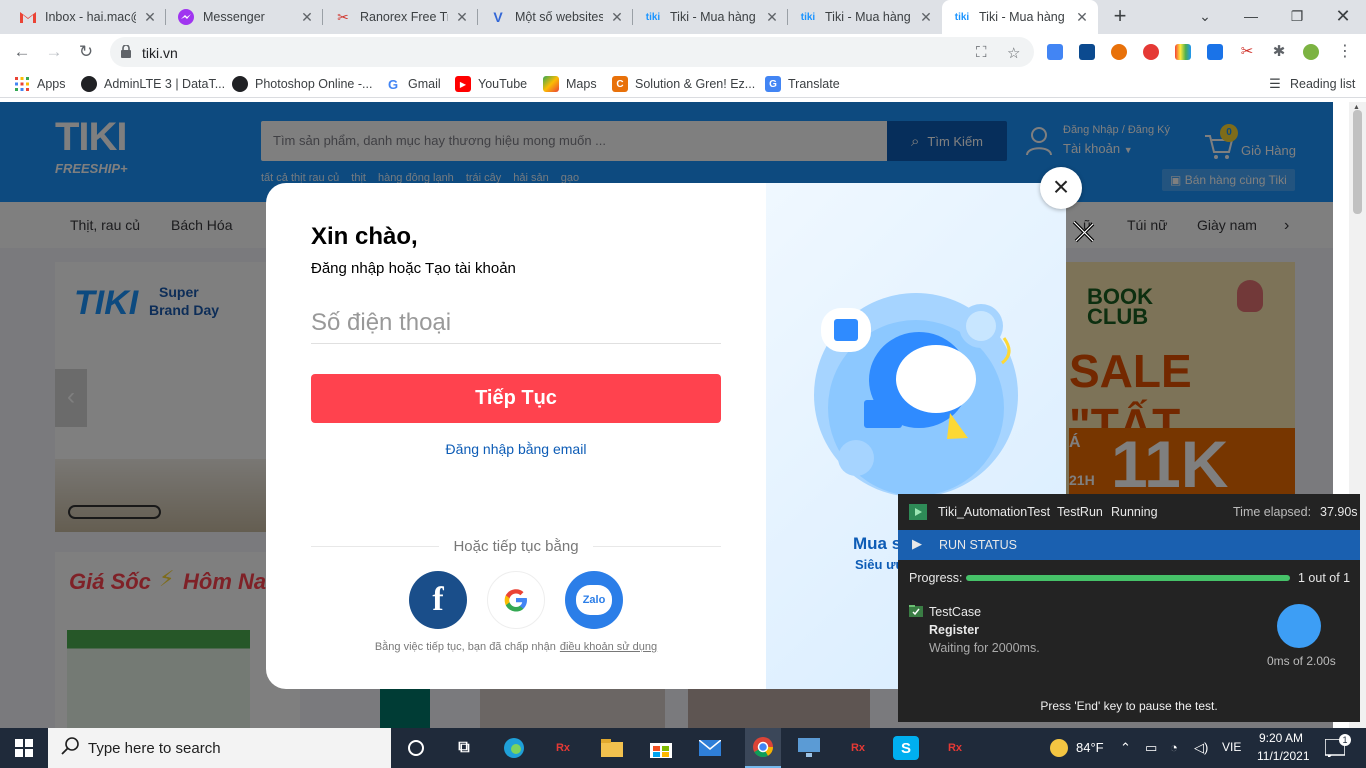 Image resolution: width=1366 pixels, height=768 pixels. What do you see at coordinates (1311, 52) in the screenshot?
I see `profile-avatar` at bounding box center [1311, 52].